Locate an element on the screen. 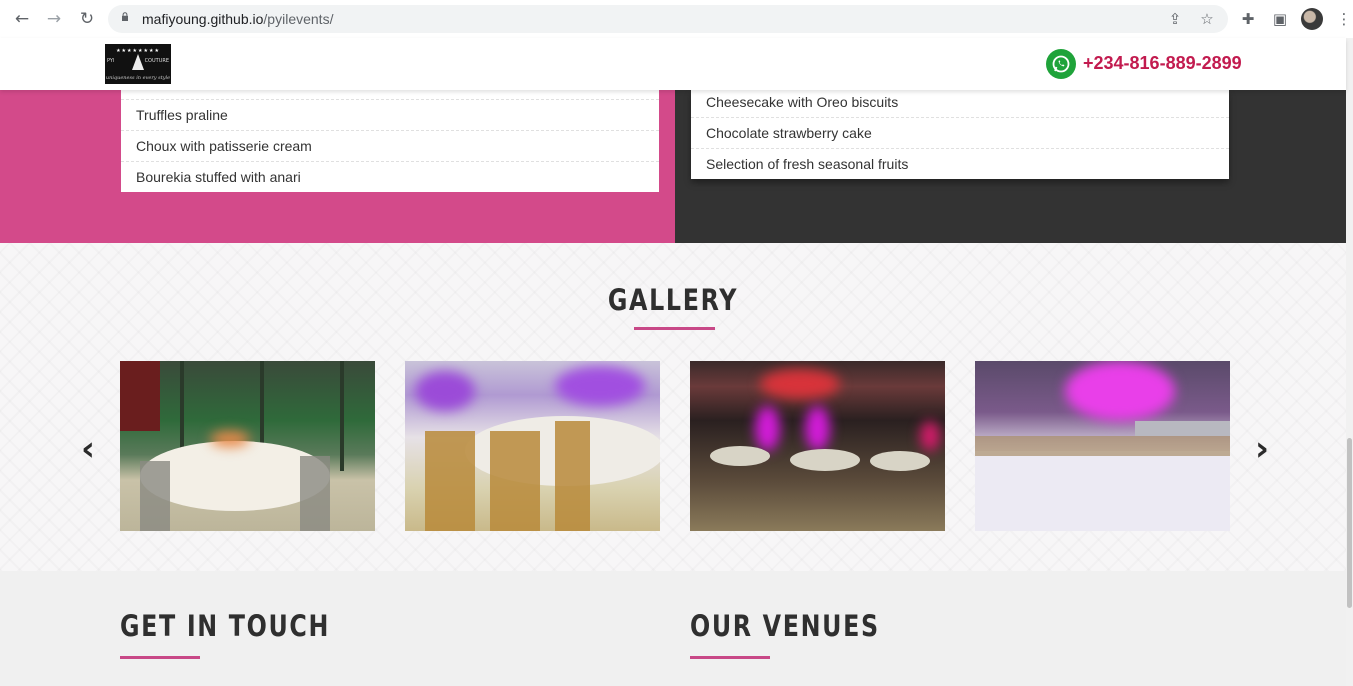 The height and width of the screenshot is (686, 1353). list-item: Cheesecake with Oreo biscuits is located at coordinates (802, 102).